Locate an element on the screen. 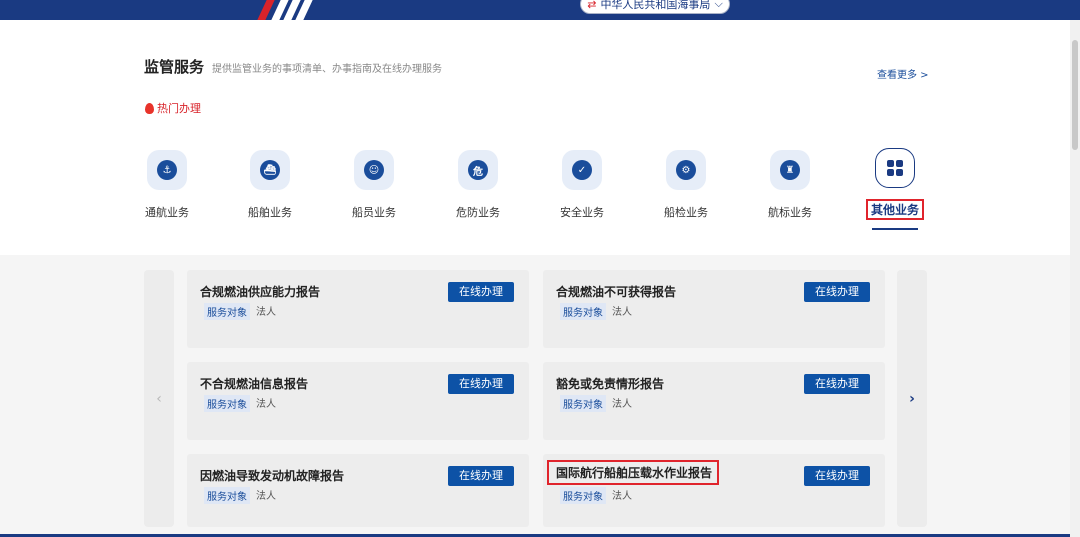 This screenshot has width=1080, height=537. hot-label: 热门办理 is located at coordinates (173, 108).